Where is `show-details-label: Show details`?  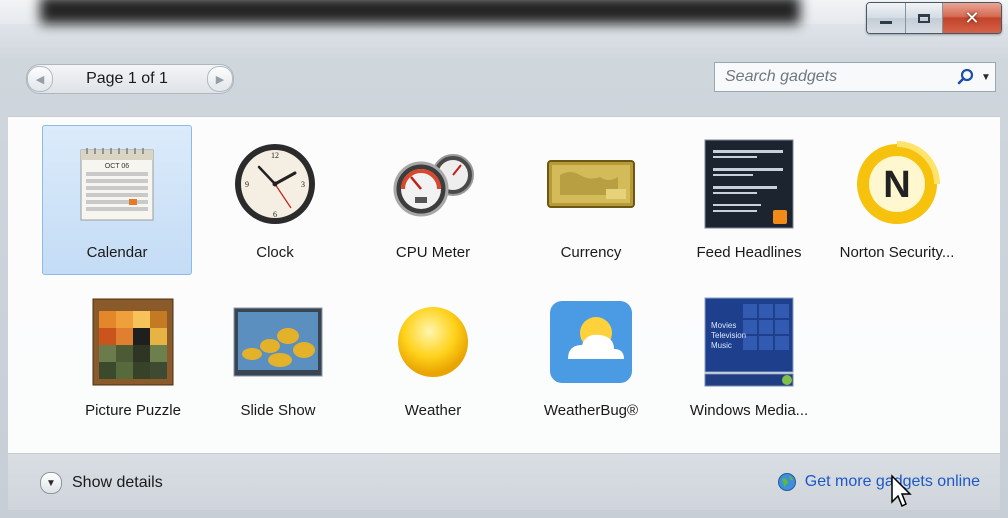
show-details-label: Show details is located at coordinates (117, 482).